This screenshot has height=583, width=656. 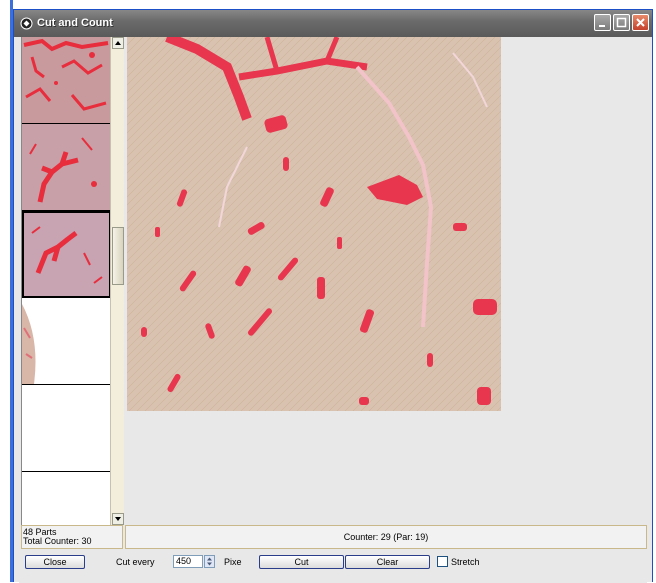 I want to click on scroll-up-button, so click(x=118, y=43).